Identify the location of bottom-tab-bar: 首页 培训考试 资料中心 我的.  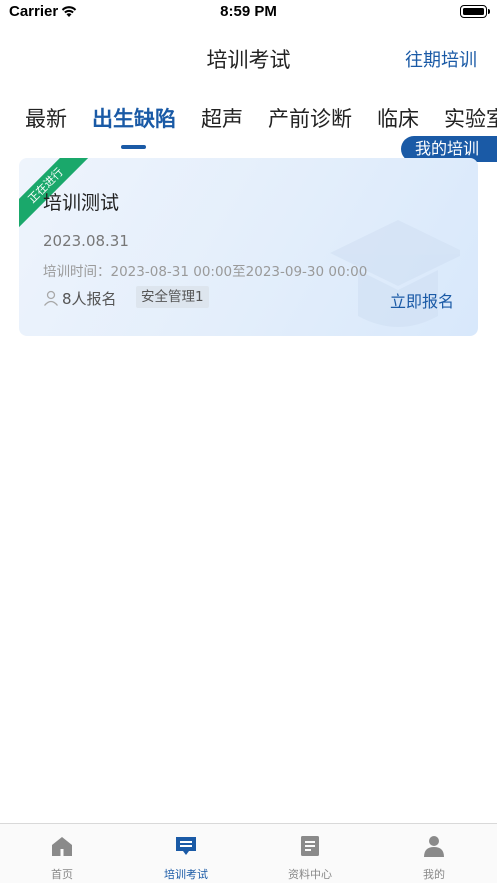
(248, 853).